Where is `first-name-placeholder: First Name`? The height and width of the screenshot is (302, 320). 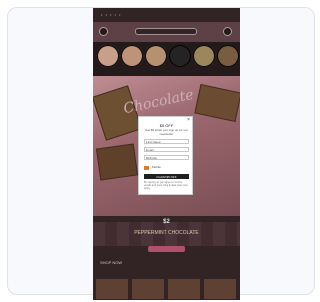 first-name-placeholder: First Name is located at coordinates (153, 142).